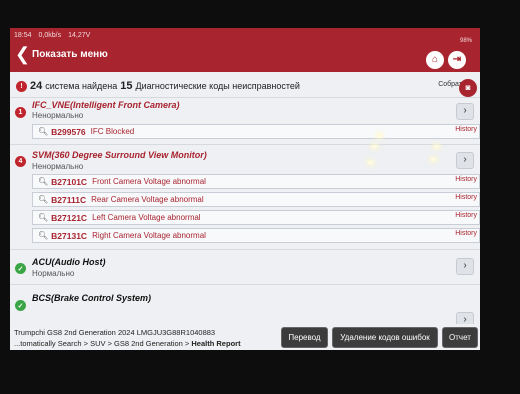  What do you see at coordinates (21, 86) in the screenshot?
I see `fault-summary-icon: !` at bounding box center [21, 86].